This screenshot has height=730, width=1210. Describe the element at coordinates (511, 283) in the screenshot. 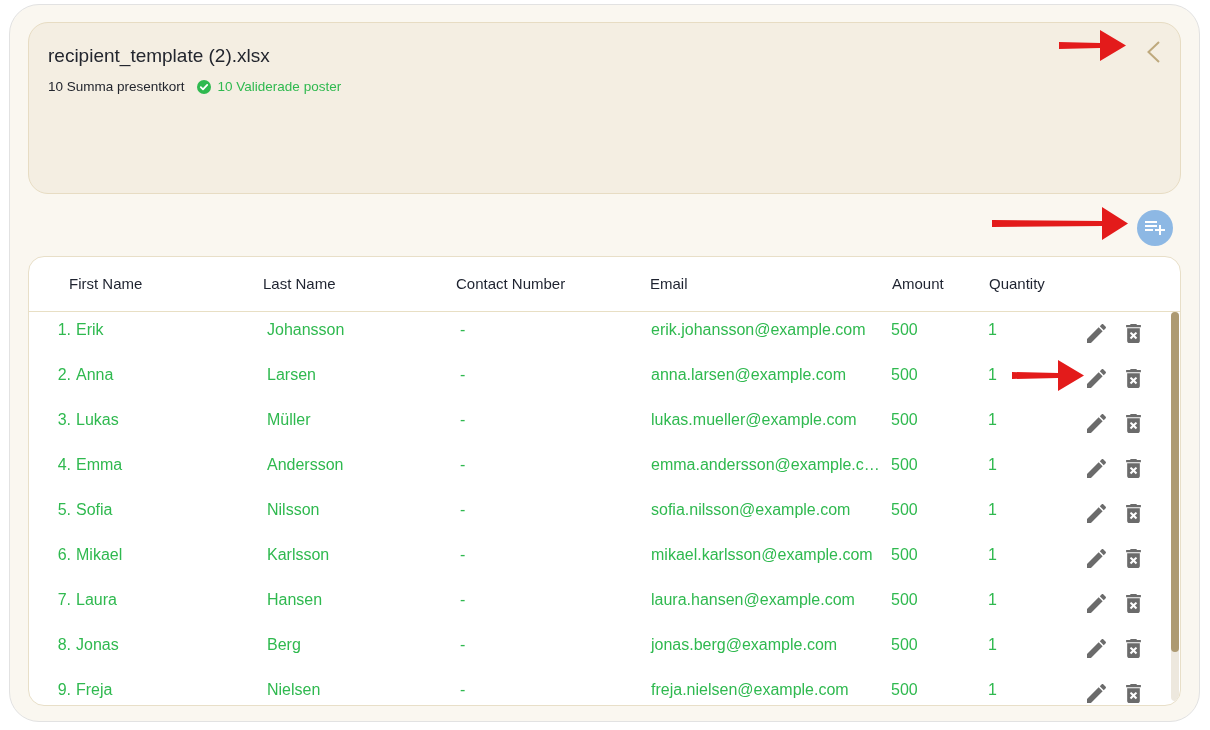

I see `column-header: Contact Number` at that location.